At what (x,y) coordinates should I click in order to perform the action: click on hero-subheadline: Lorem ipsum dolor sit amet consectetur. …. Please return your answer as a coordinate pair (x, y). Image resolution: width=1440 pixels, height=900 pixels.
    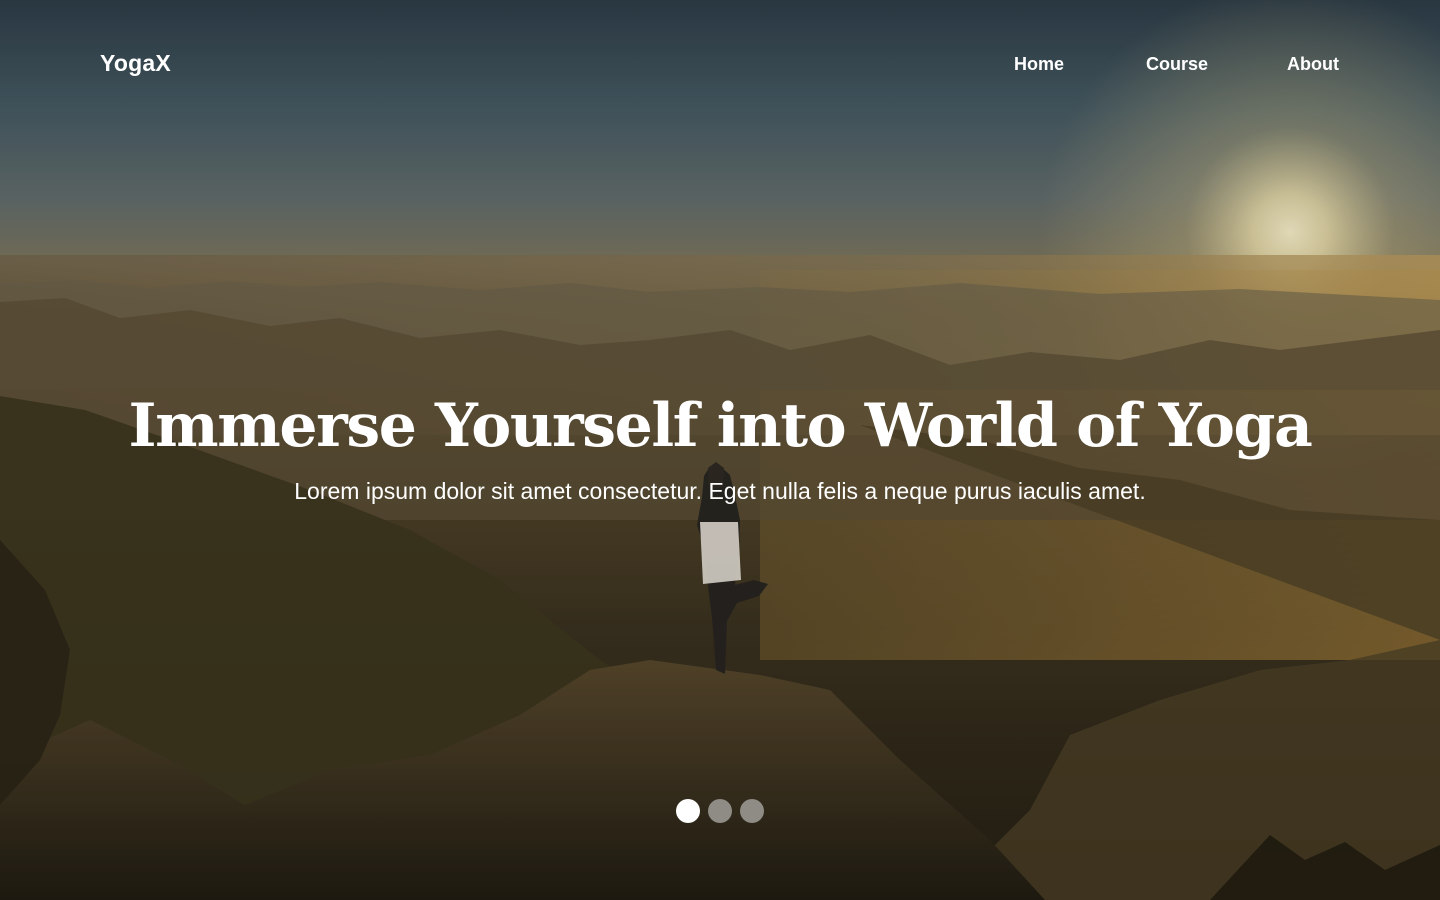
    Looking at the image, I should click on (720, 491).